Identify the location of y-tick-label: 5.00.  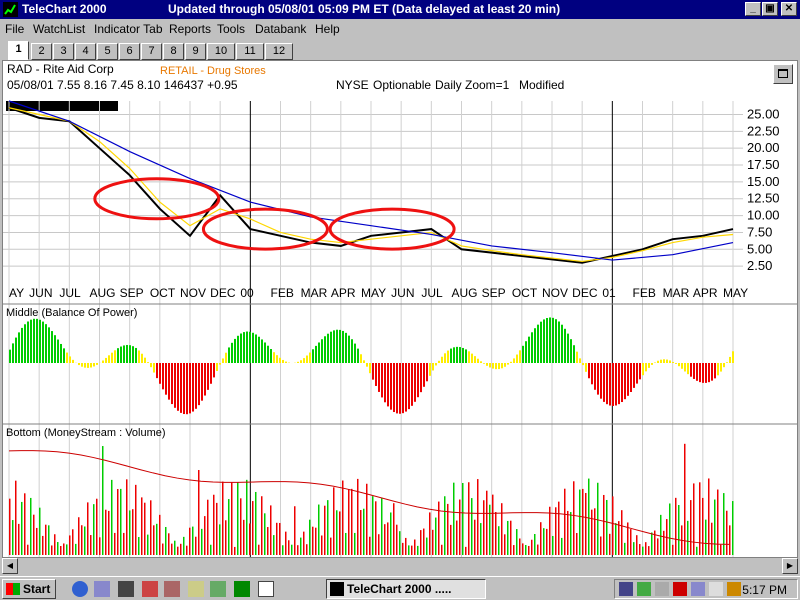
(759, 248).